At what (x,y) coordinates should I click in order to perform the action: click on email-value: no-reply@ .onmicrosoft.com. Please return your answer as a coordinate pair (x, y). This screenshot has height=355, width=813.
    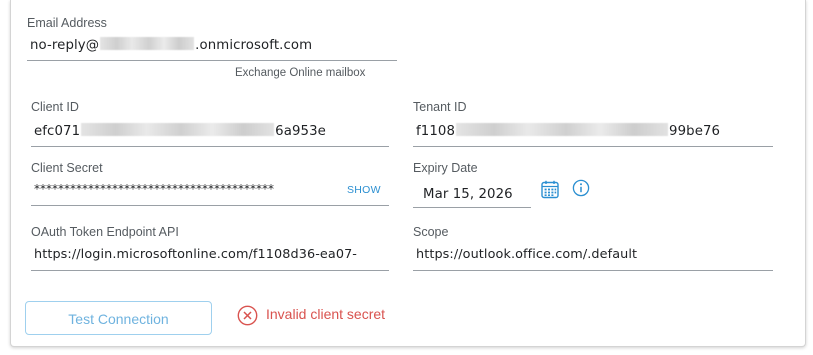
    Looking at the image, I should click on (171, 45).